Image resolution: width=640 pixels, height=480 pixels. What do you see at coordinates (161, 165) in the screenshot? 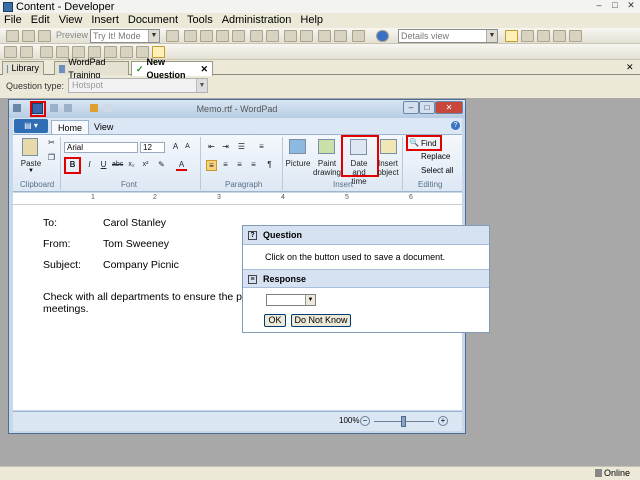
I see `highlight-icon: ✎` at bounding box center [161, 165].